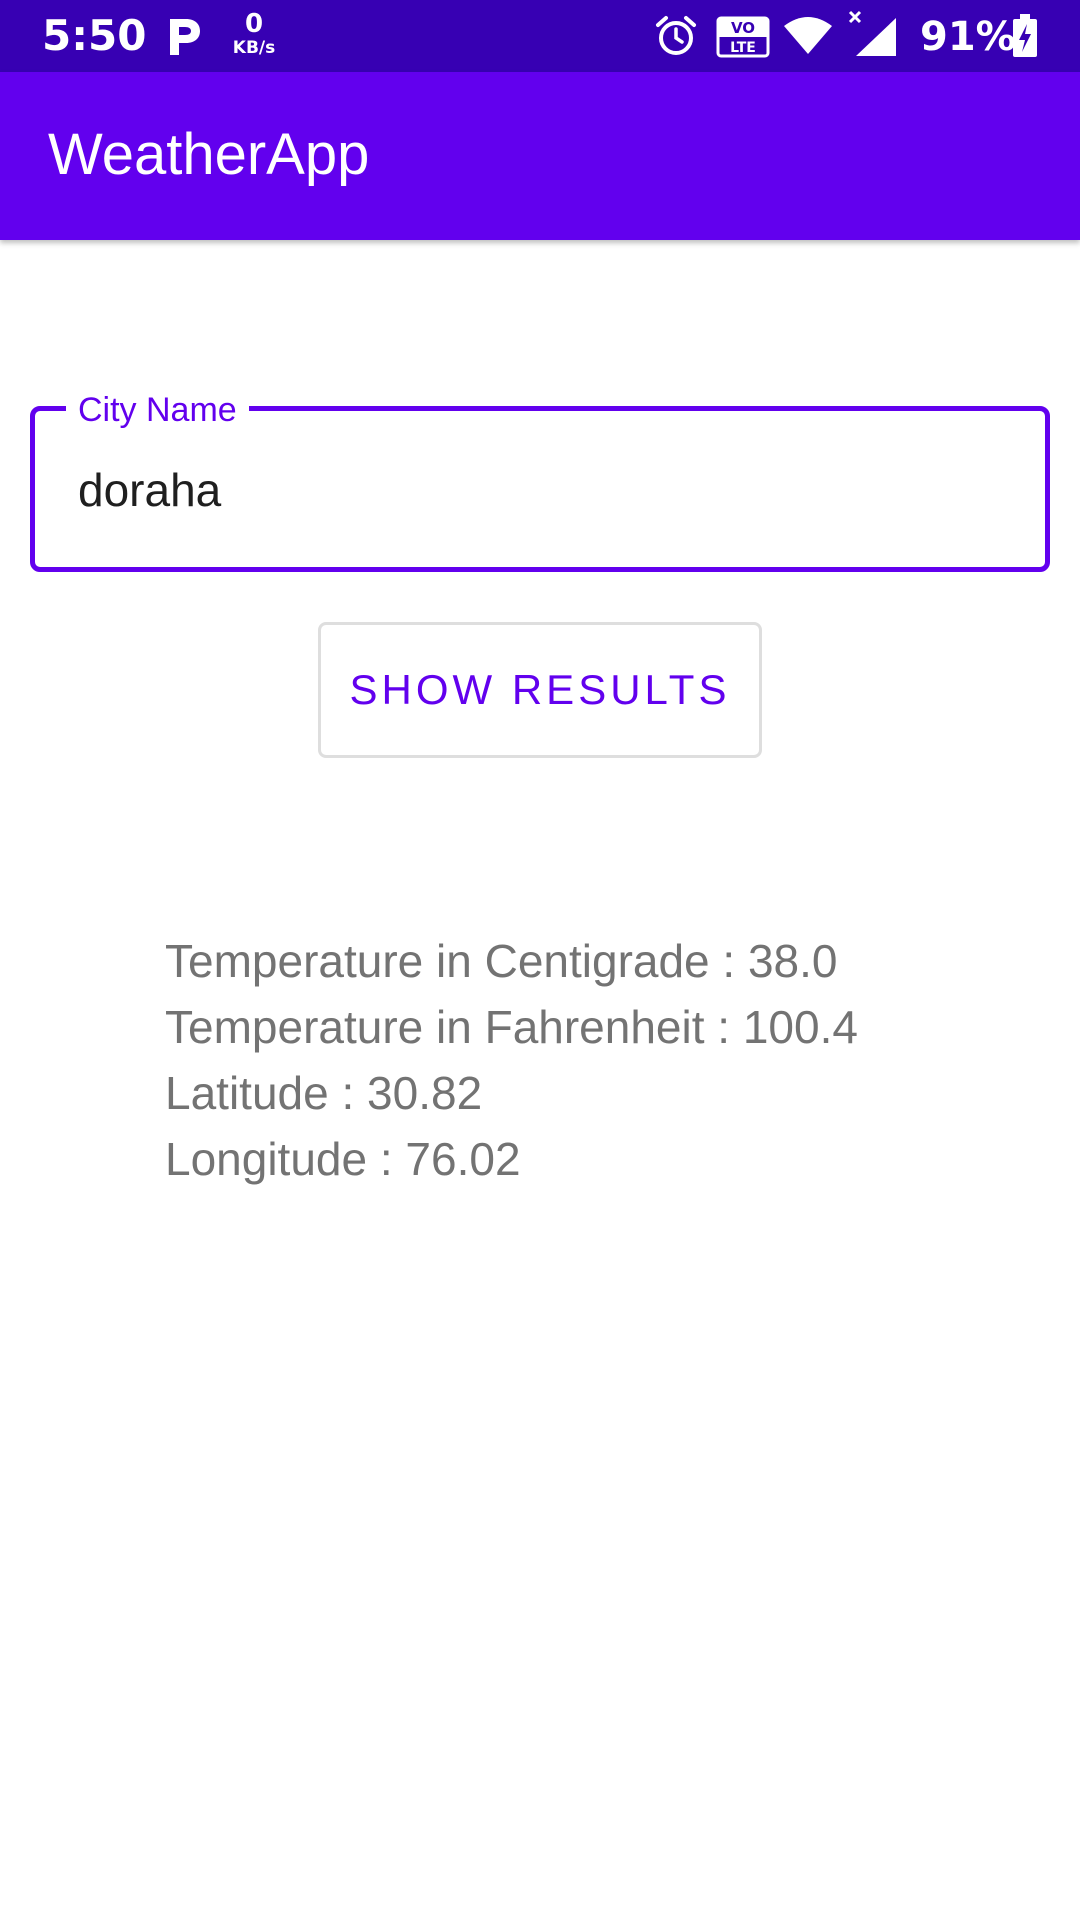  Describe the element at coordinates (743, 28) in the screenshot. I see `volte-top-text: VO` at that location.